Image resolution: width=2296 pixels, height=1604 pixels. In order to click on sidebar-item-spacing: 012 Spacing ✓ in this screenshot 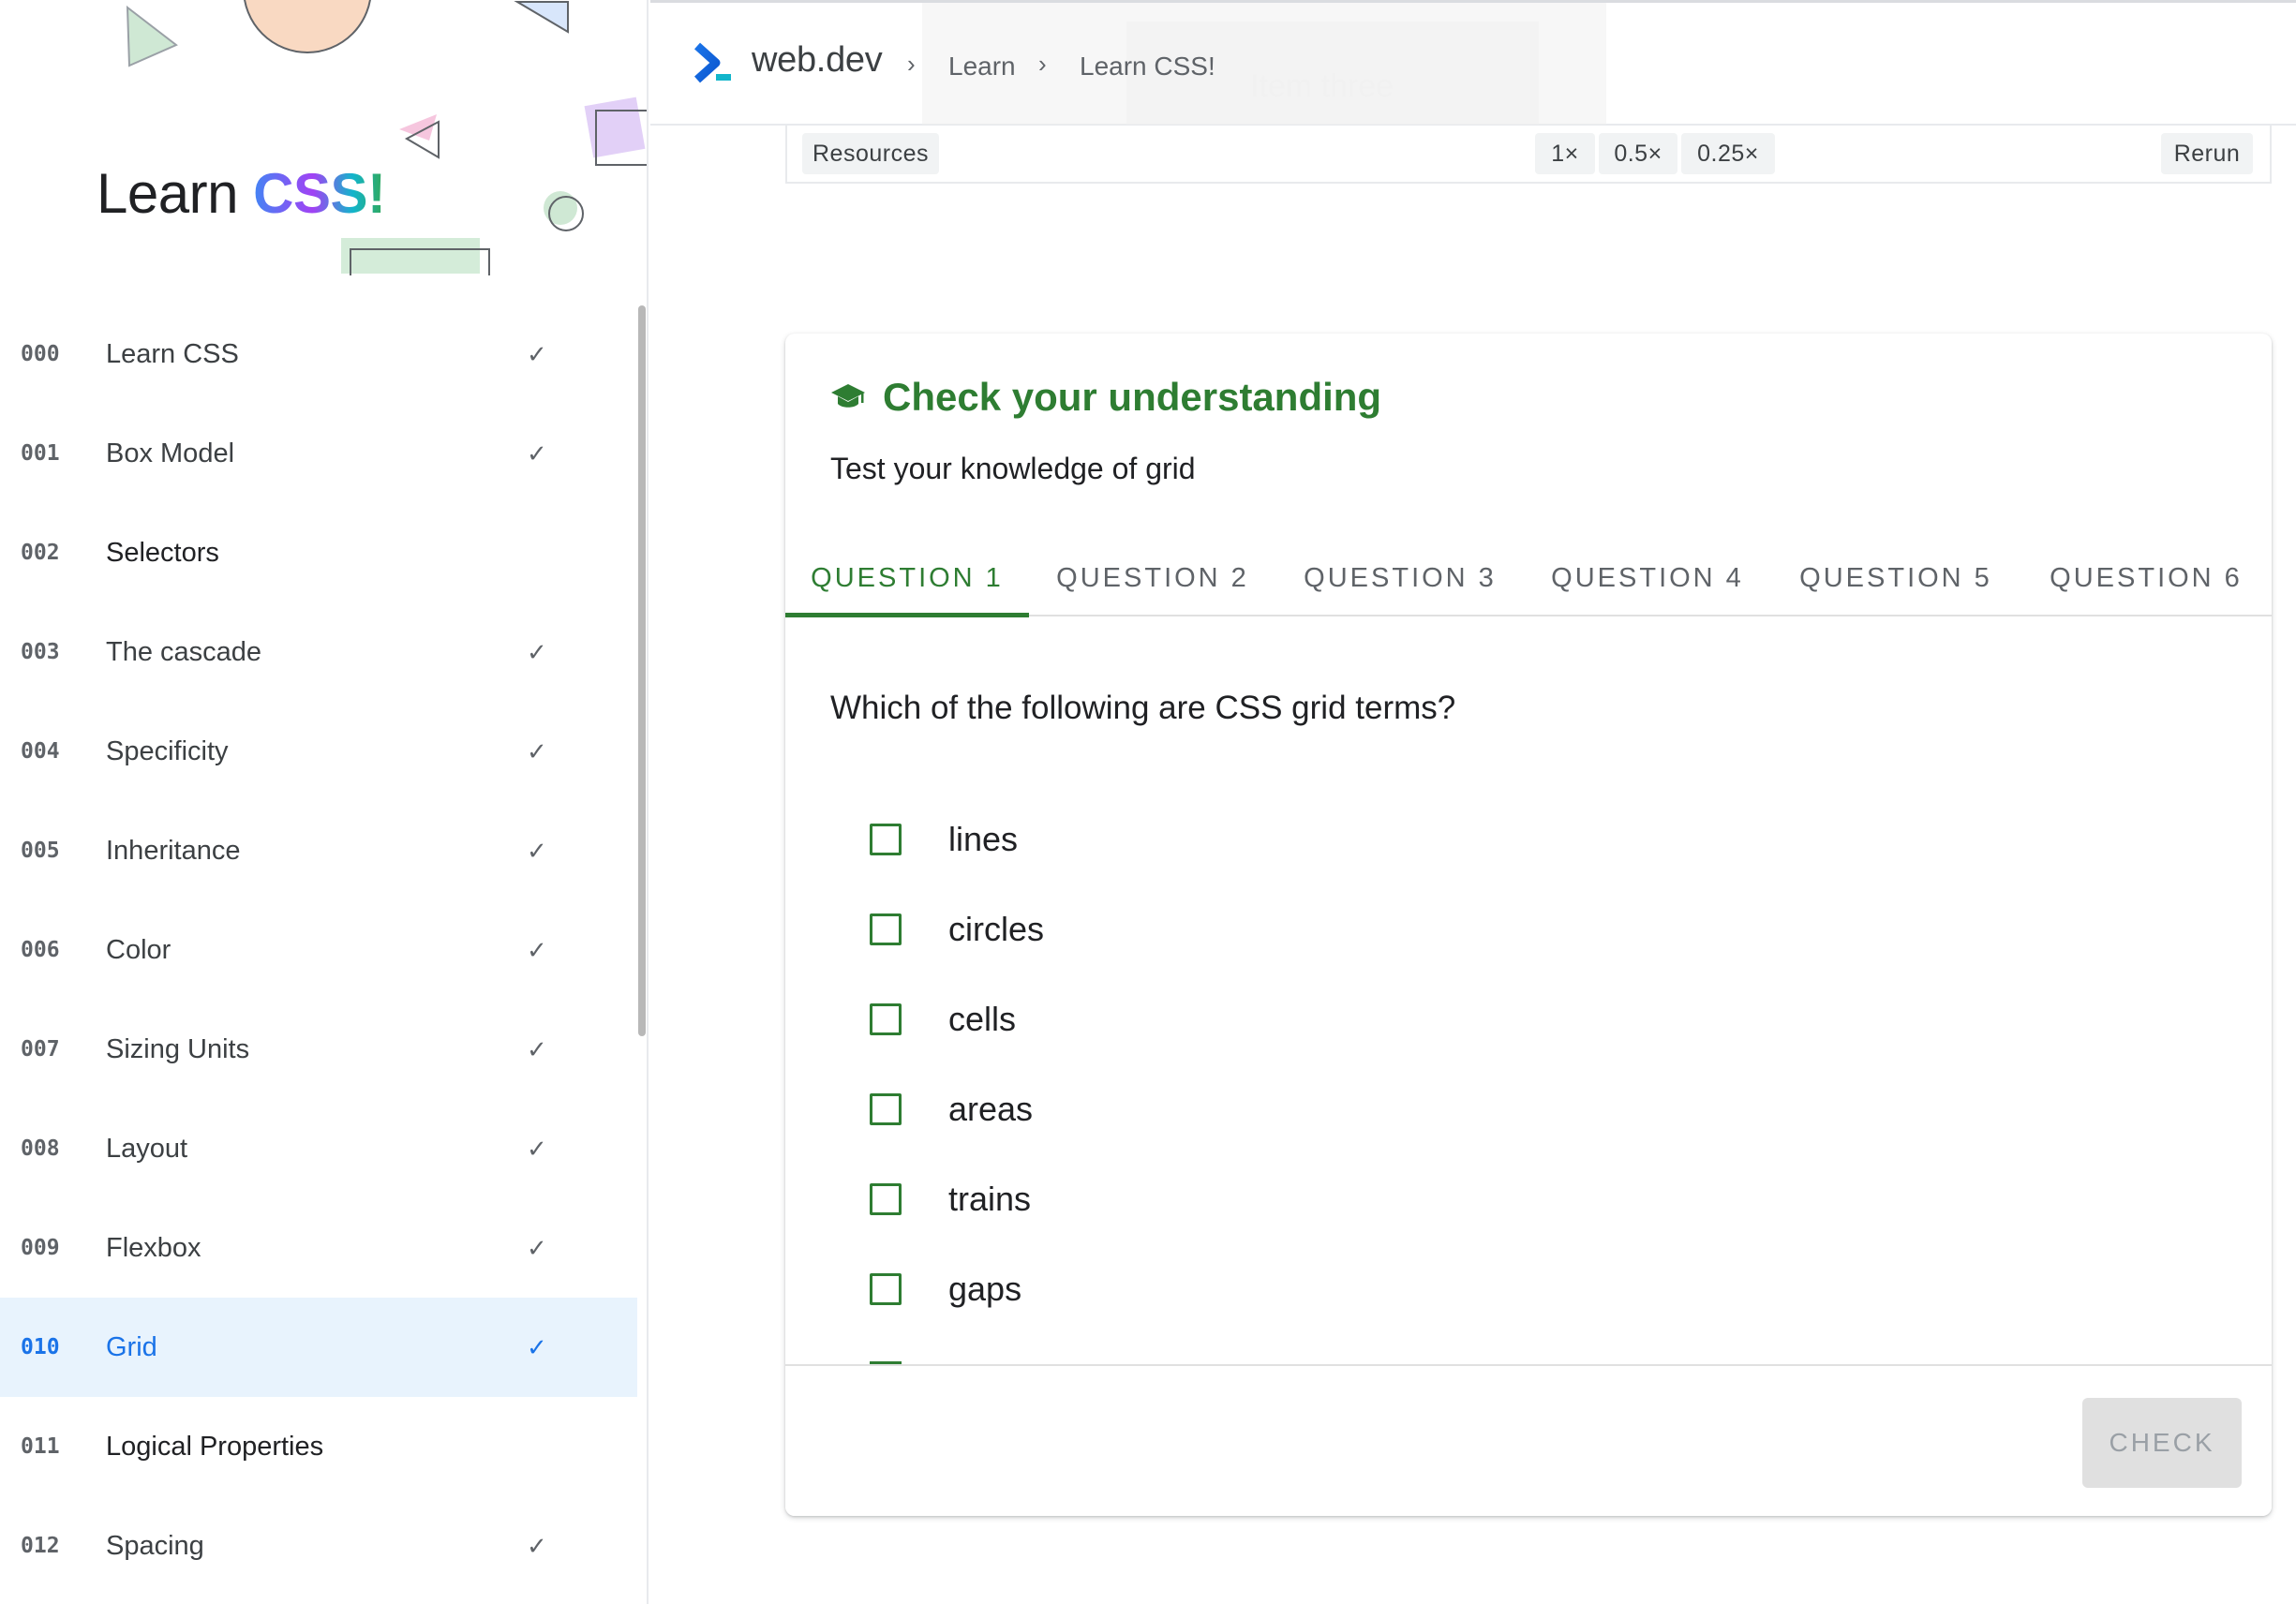, I will do `click(318, 1546)`.